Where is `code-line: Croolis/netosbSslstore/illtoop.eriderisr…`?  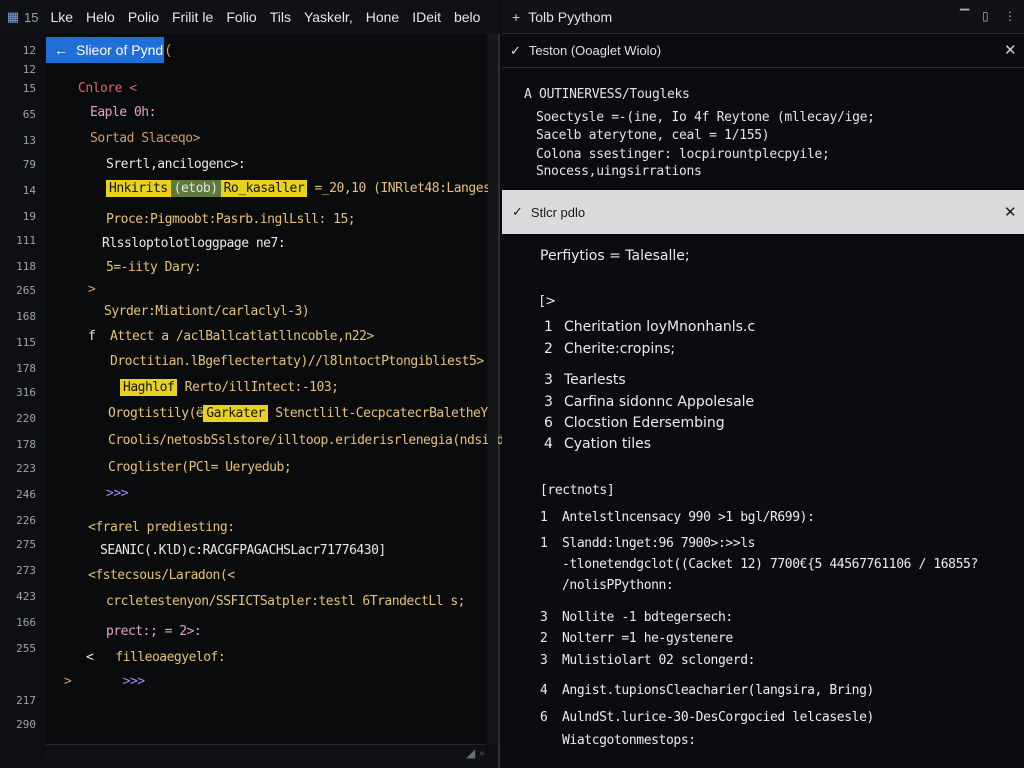
code-line: Croolis/netosbSslstore/illtoop.eriderisr… is located at coordinates (306, 440).